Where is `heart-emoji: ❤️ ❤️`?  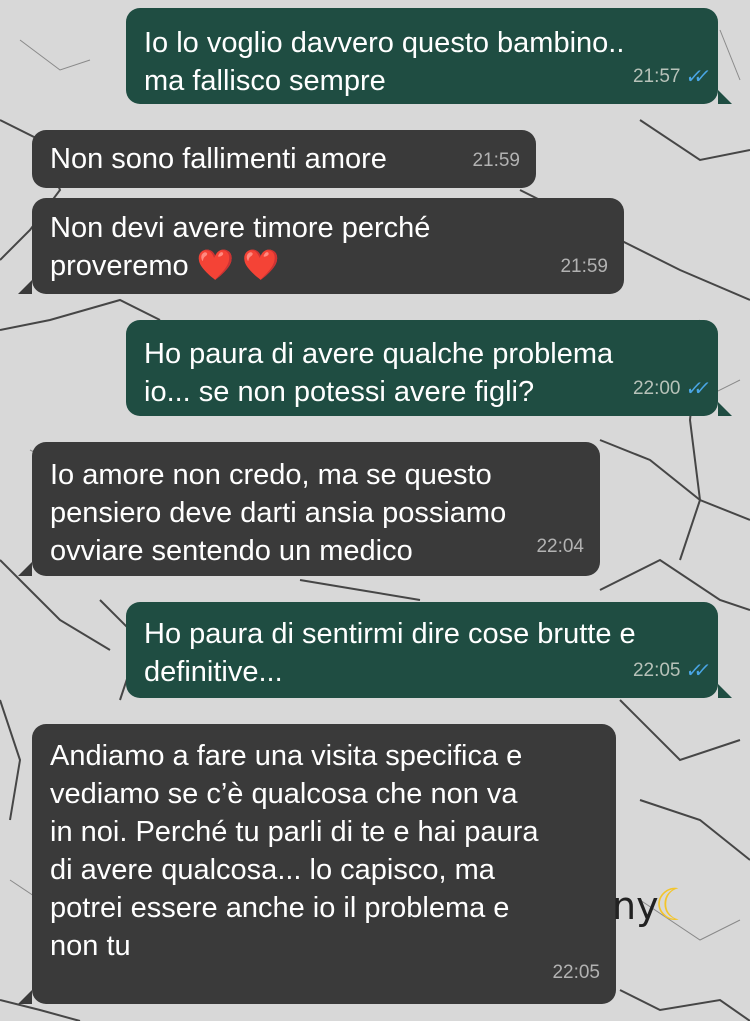 heart-emoji: ❤️ ❤️ is located at coordinates (238, 265).